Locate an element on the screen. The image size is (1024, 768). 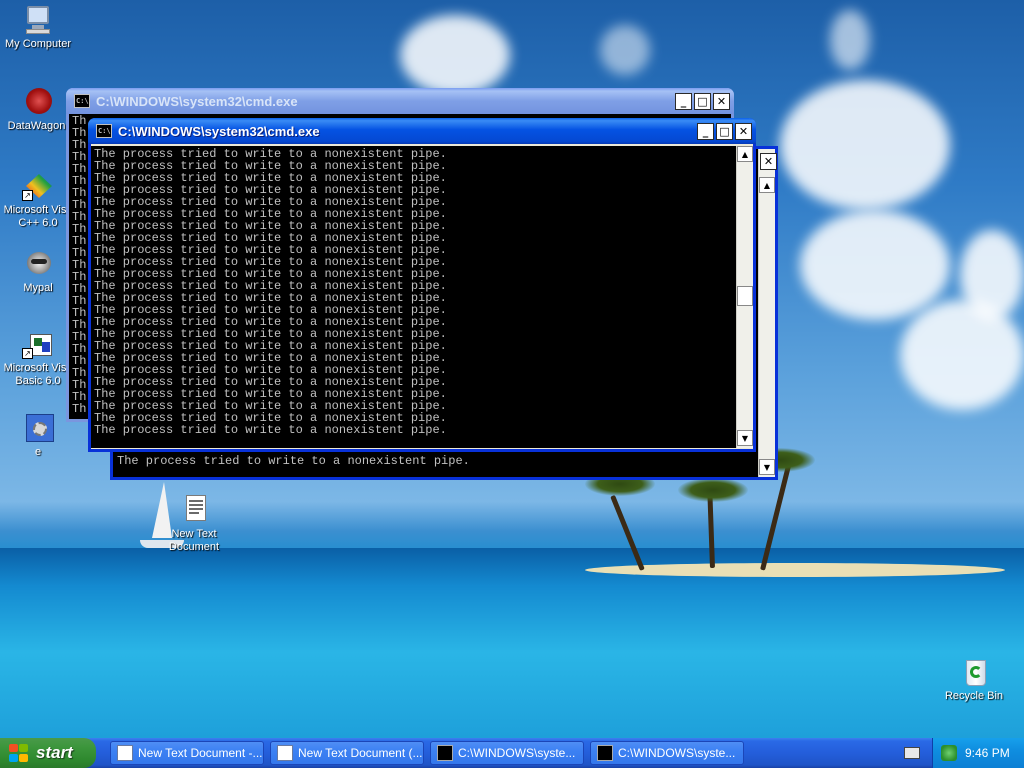
network-tray-icon is located at coordinates (949, 753).